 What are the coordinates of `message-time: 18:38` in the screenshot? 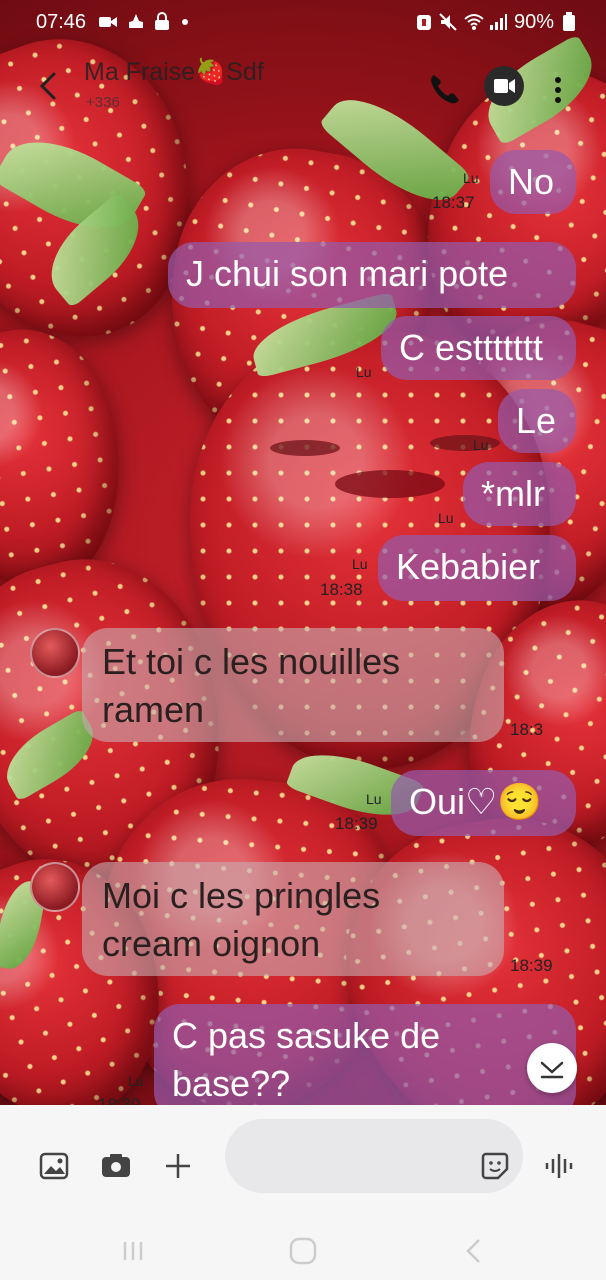 It's located at (341, 589).